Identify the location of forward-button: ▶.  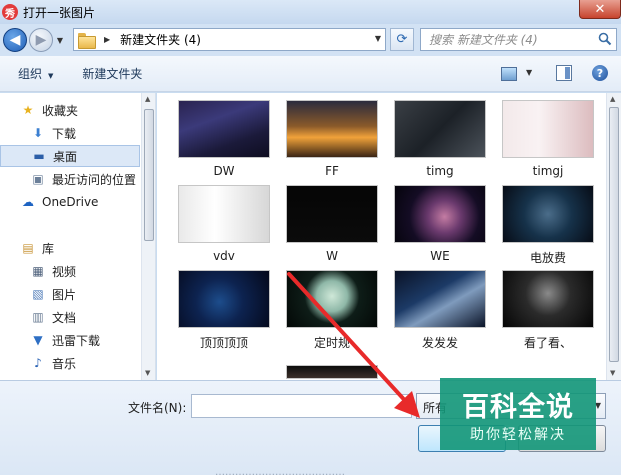
(41, 40).